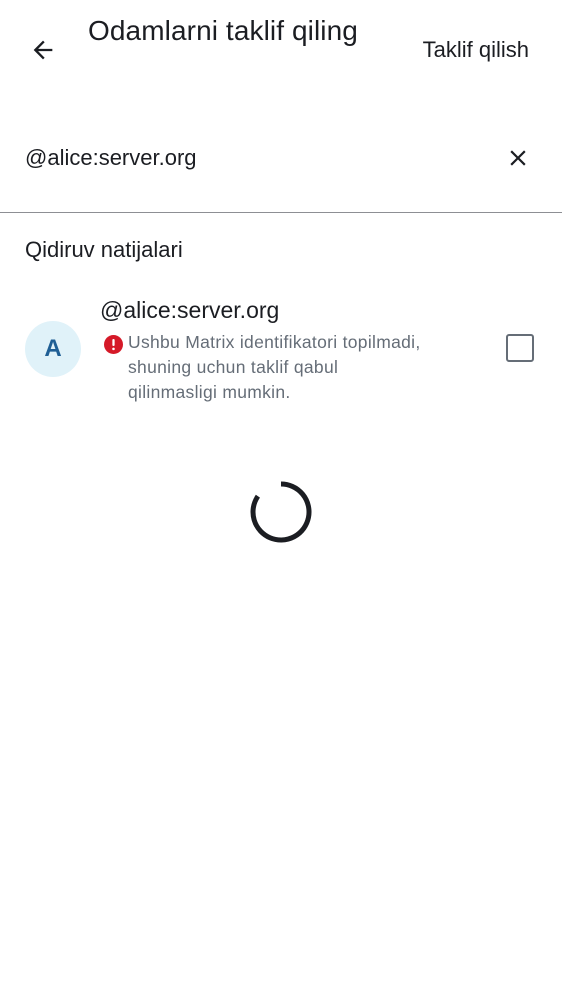 The image size is (562, 1000). I want to click on search-bar, so click(281, 165).